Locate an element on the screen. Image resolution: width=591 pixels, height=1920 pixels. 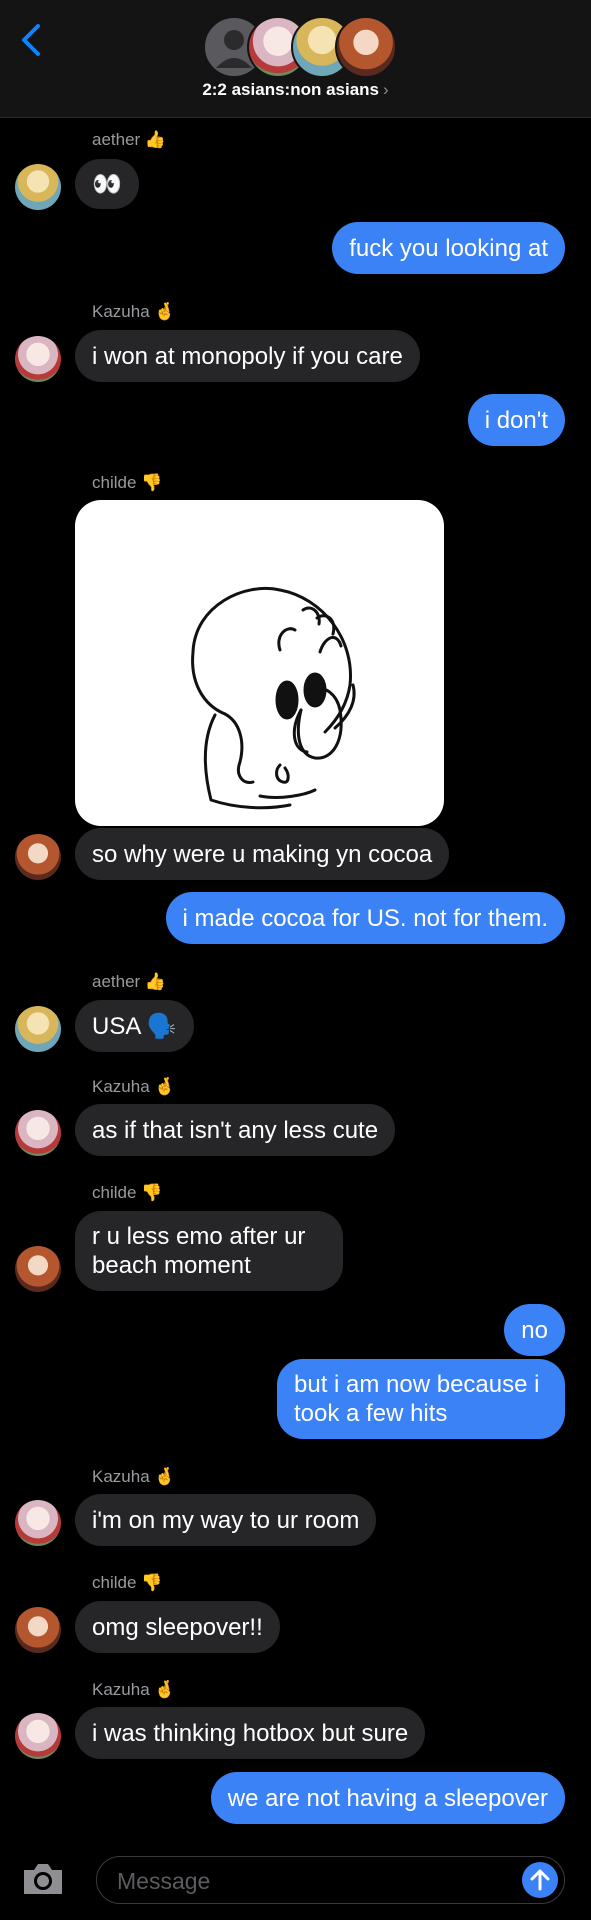
chevron-right-icon: › is located at coordinates (386, 89).